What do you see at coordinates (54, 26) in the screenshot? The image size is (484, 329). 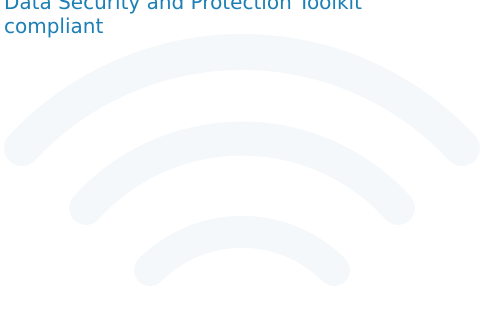 I see `headline-line-2: compliant` at bounding box center [54, 26].